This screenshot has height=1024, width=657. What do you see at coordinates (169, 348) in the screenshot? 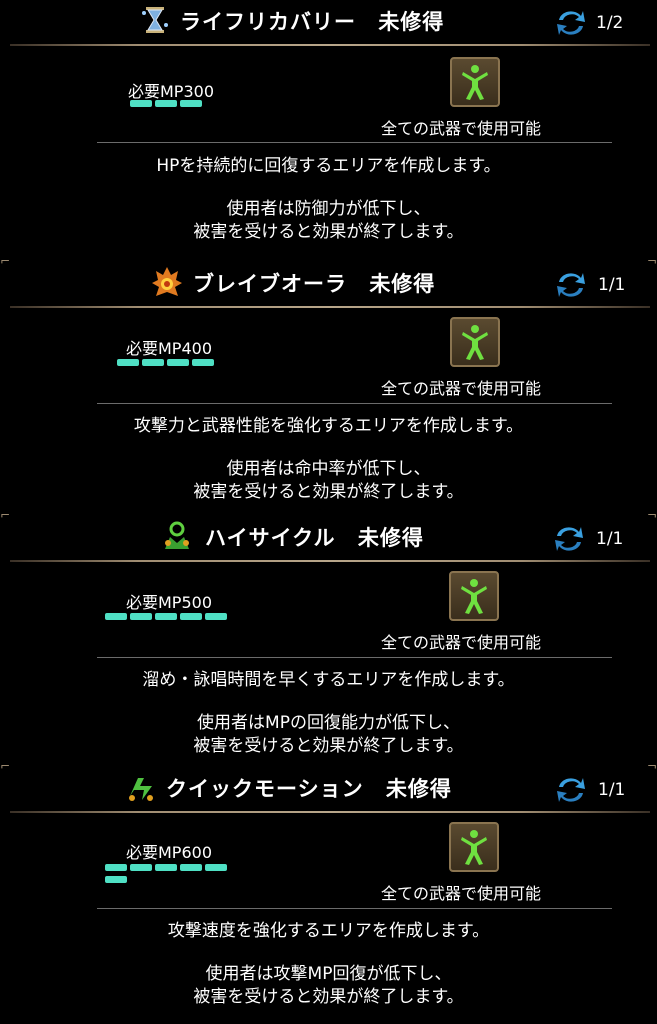
I see `mp-requirement: 必要MP400` at bounding box center [169, 348].